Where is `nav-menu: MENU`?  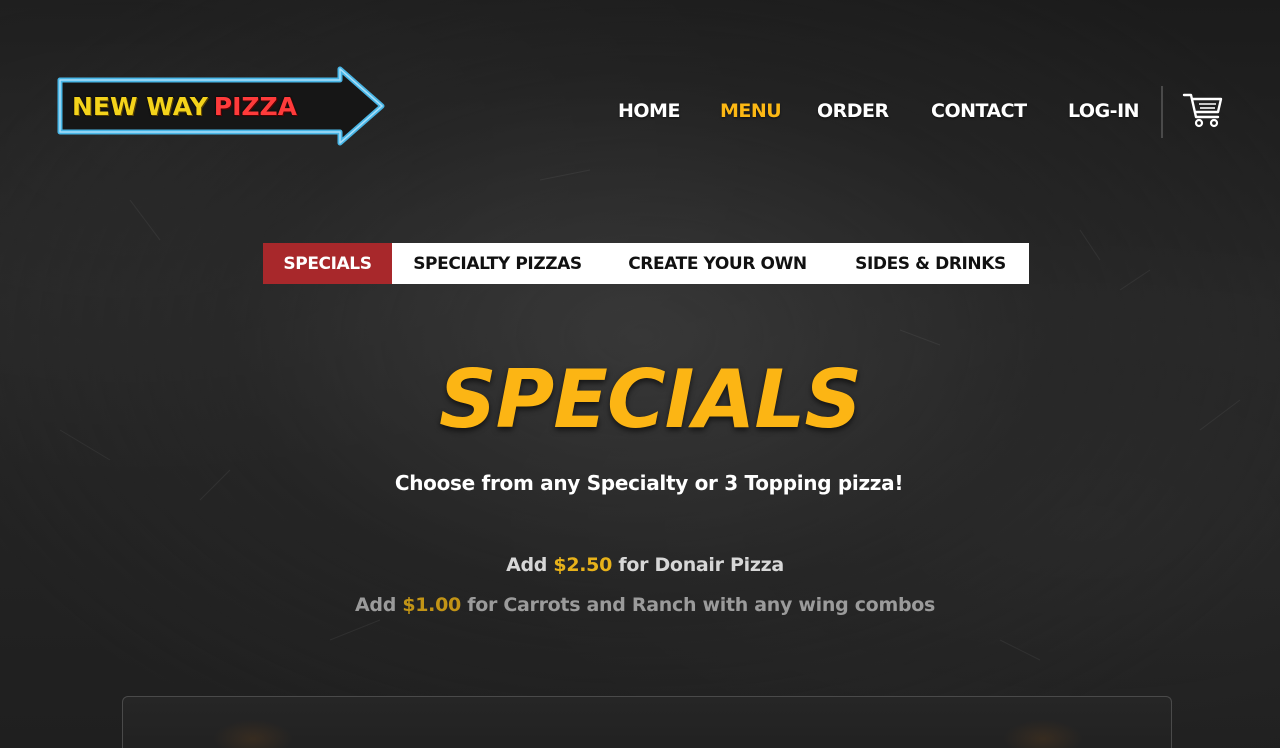 nav-menu: MENU is located at coordinates (751, 111).